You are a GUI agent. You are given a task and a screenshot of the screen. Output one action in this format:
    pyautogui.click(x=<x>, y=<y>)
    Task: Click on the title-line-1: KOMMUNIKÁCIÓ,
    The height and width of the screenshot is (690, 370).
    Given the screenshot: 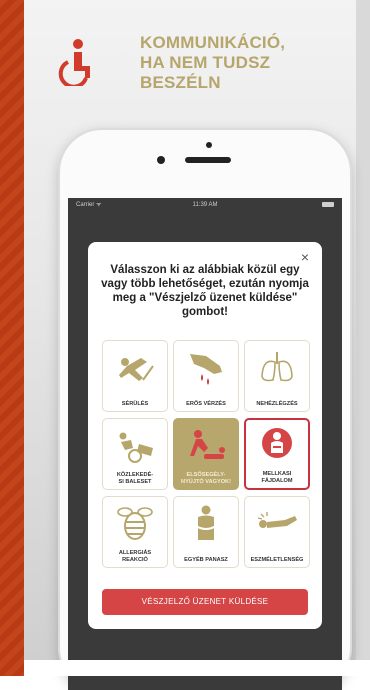 What is the action you would take?
    pyautogui.click(x=213, y=42)
    